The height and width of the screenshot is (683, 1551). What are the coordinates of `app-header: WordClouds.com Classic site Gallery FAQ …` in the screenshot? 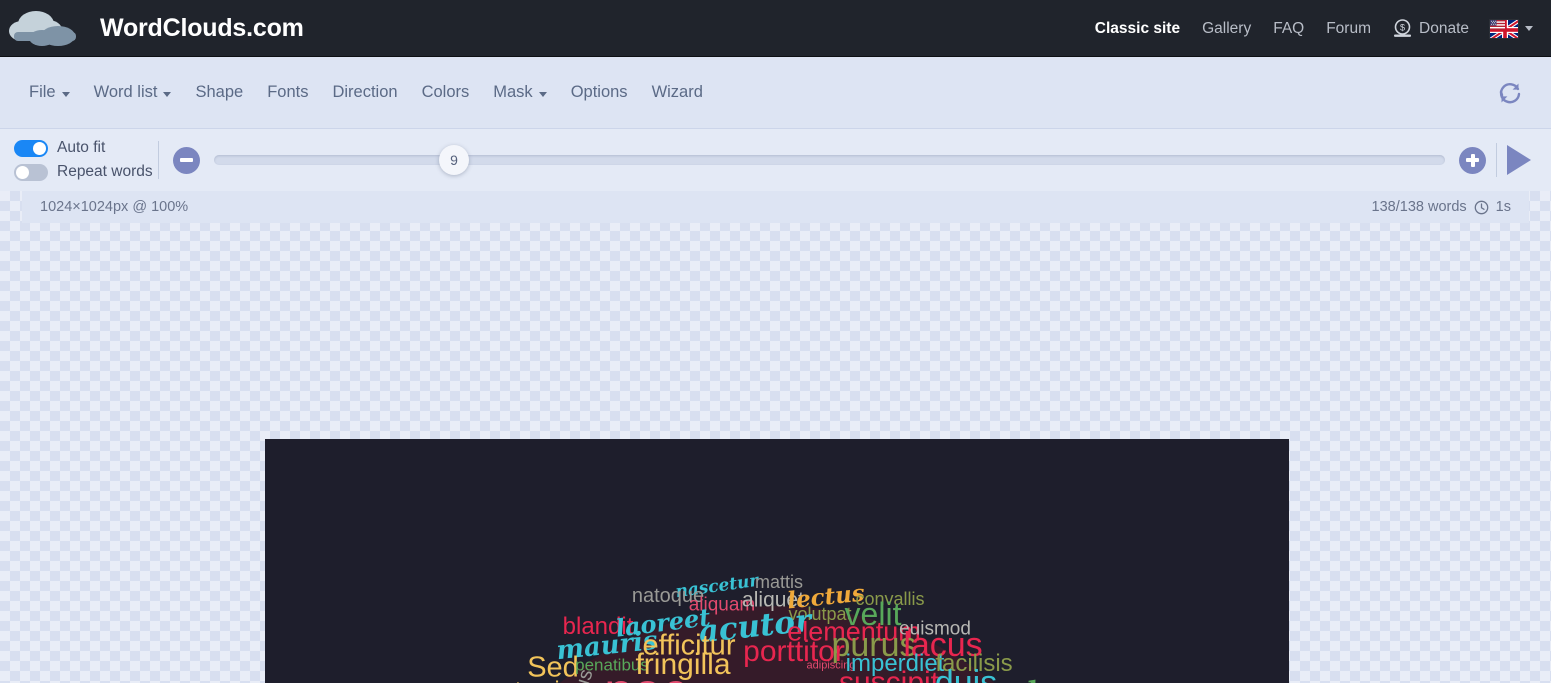 It's located at (775, 28).